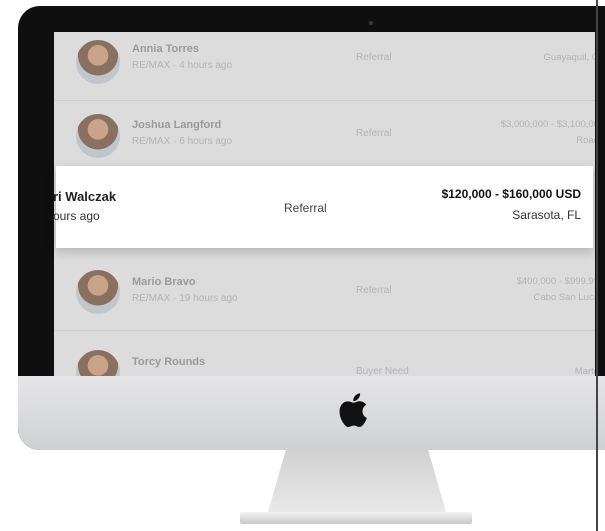 This screenshot has width=605, height=531. Describe the element at coordinates (182, 65) in the screenshot. I see `agent-meta: RE/MAX · 4 hours ago` at that location.